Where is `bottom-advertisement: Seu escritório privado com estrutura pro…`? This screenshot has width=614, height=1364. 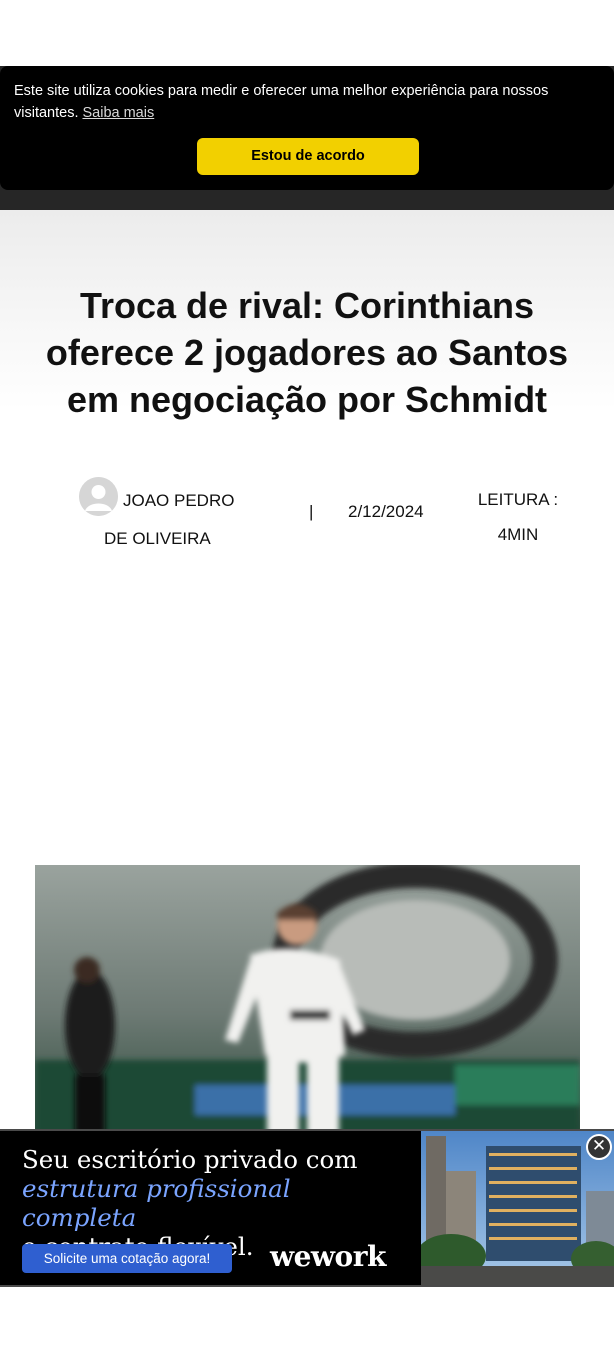
bottom-advertisement: Seu escritório privado com estrutura pro… is located at coordinates (307, 1208).